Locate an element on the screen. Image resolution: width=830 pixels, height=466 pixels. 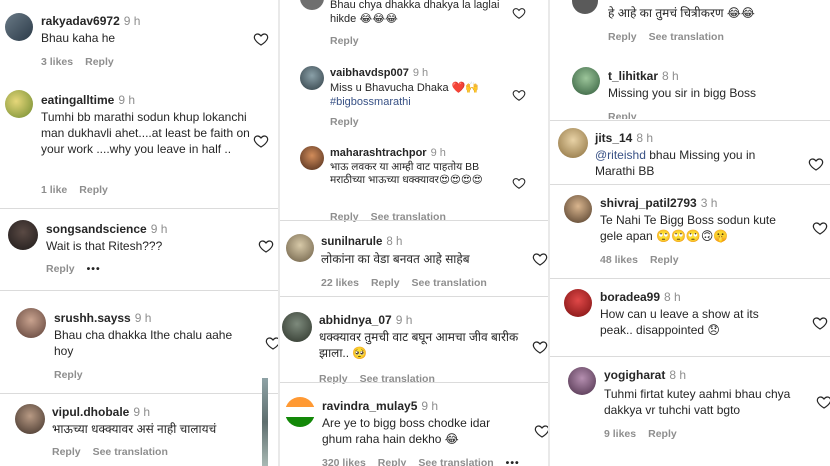
likes-count: 320 likes is located at coordinates (344, 461).